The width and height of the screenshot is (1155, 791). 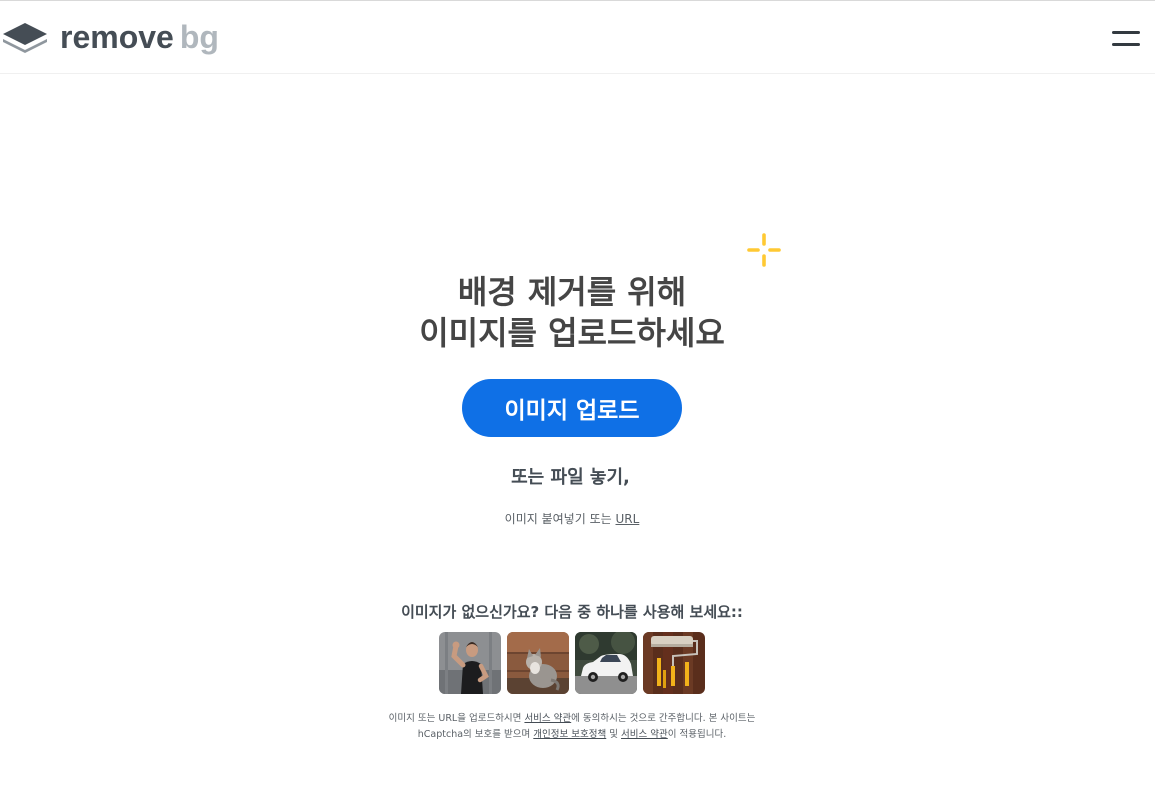 I want to click on site-header: remove bg, so click(x=577, y=37).